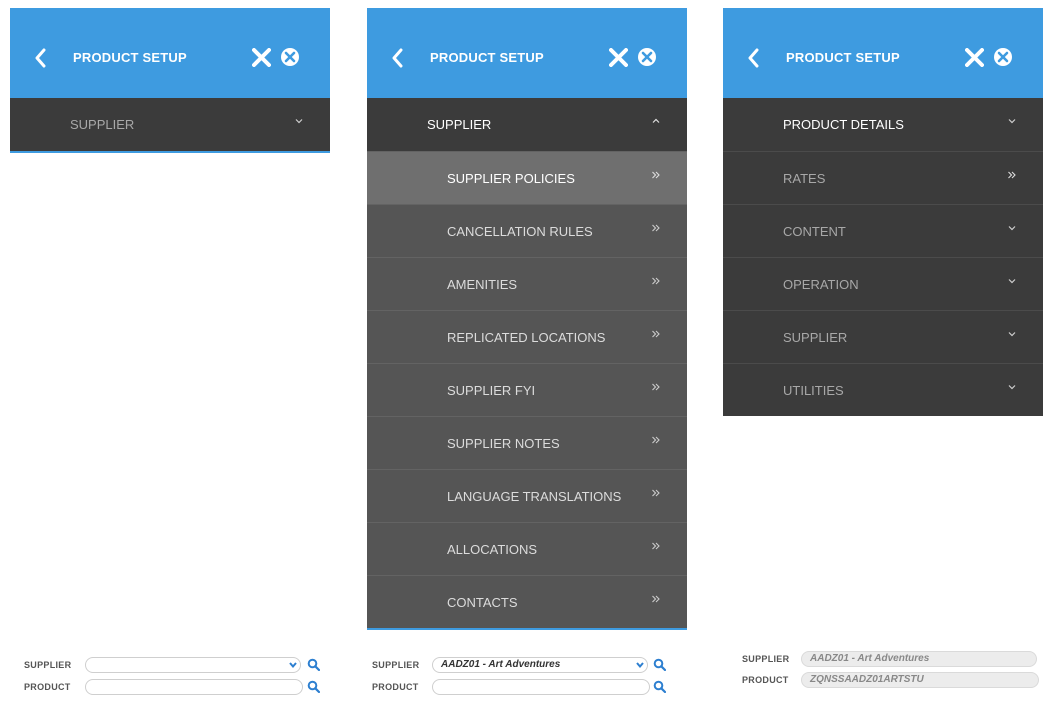  I want to click on submenu-item-language-translations: LANGUAGE TRANSLATIONS, so click(527, 495).